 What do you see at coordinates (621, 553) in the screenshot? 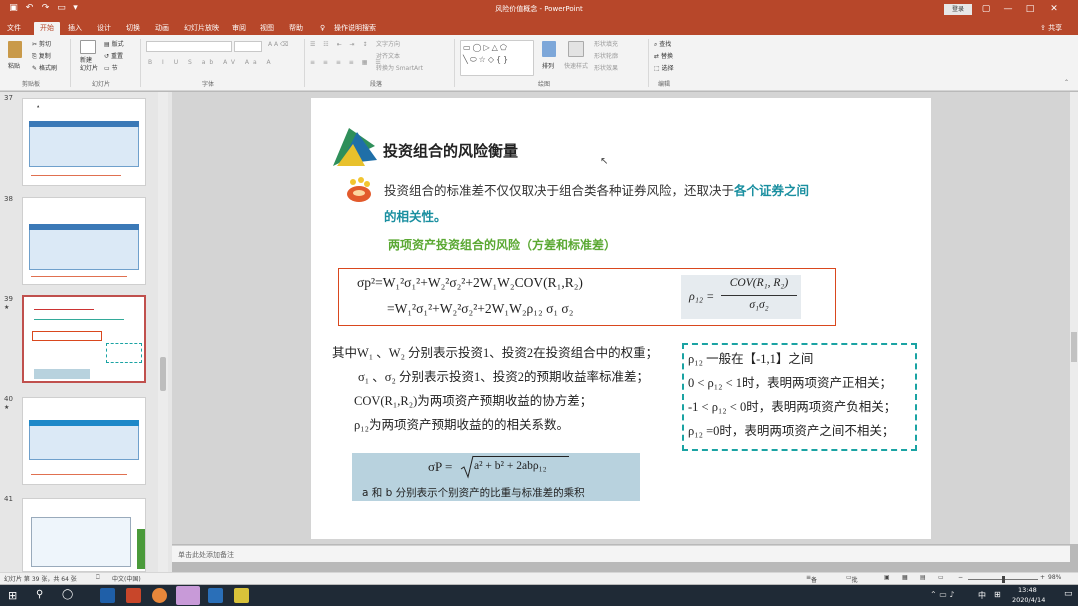
I see `notes-pane: 单击此处添加备注` at bounding box center [621, 553].